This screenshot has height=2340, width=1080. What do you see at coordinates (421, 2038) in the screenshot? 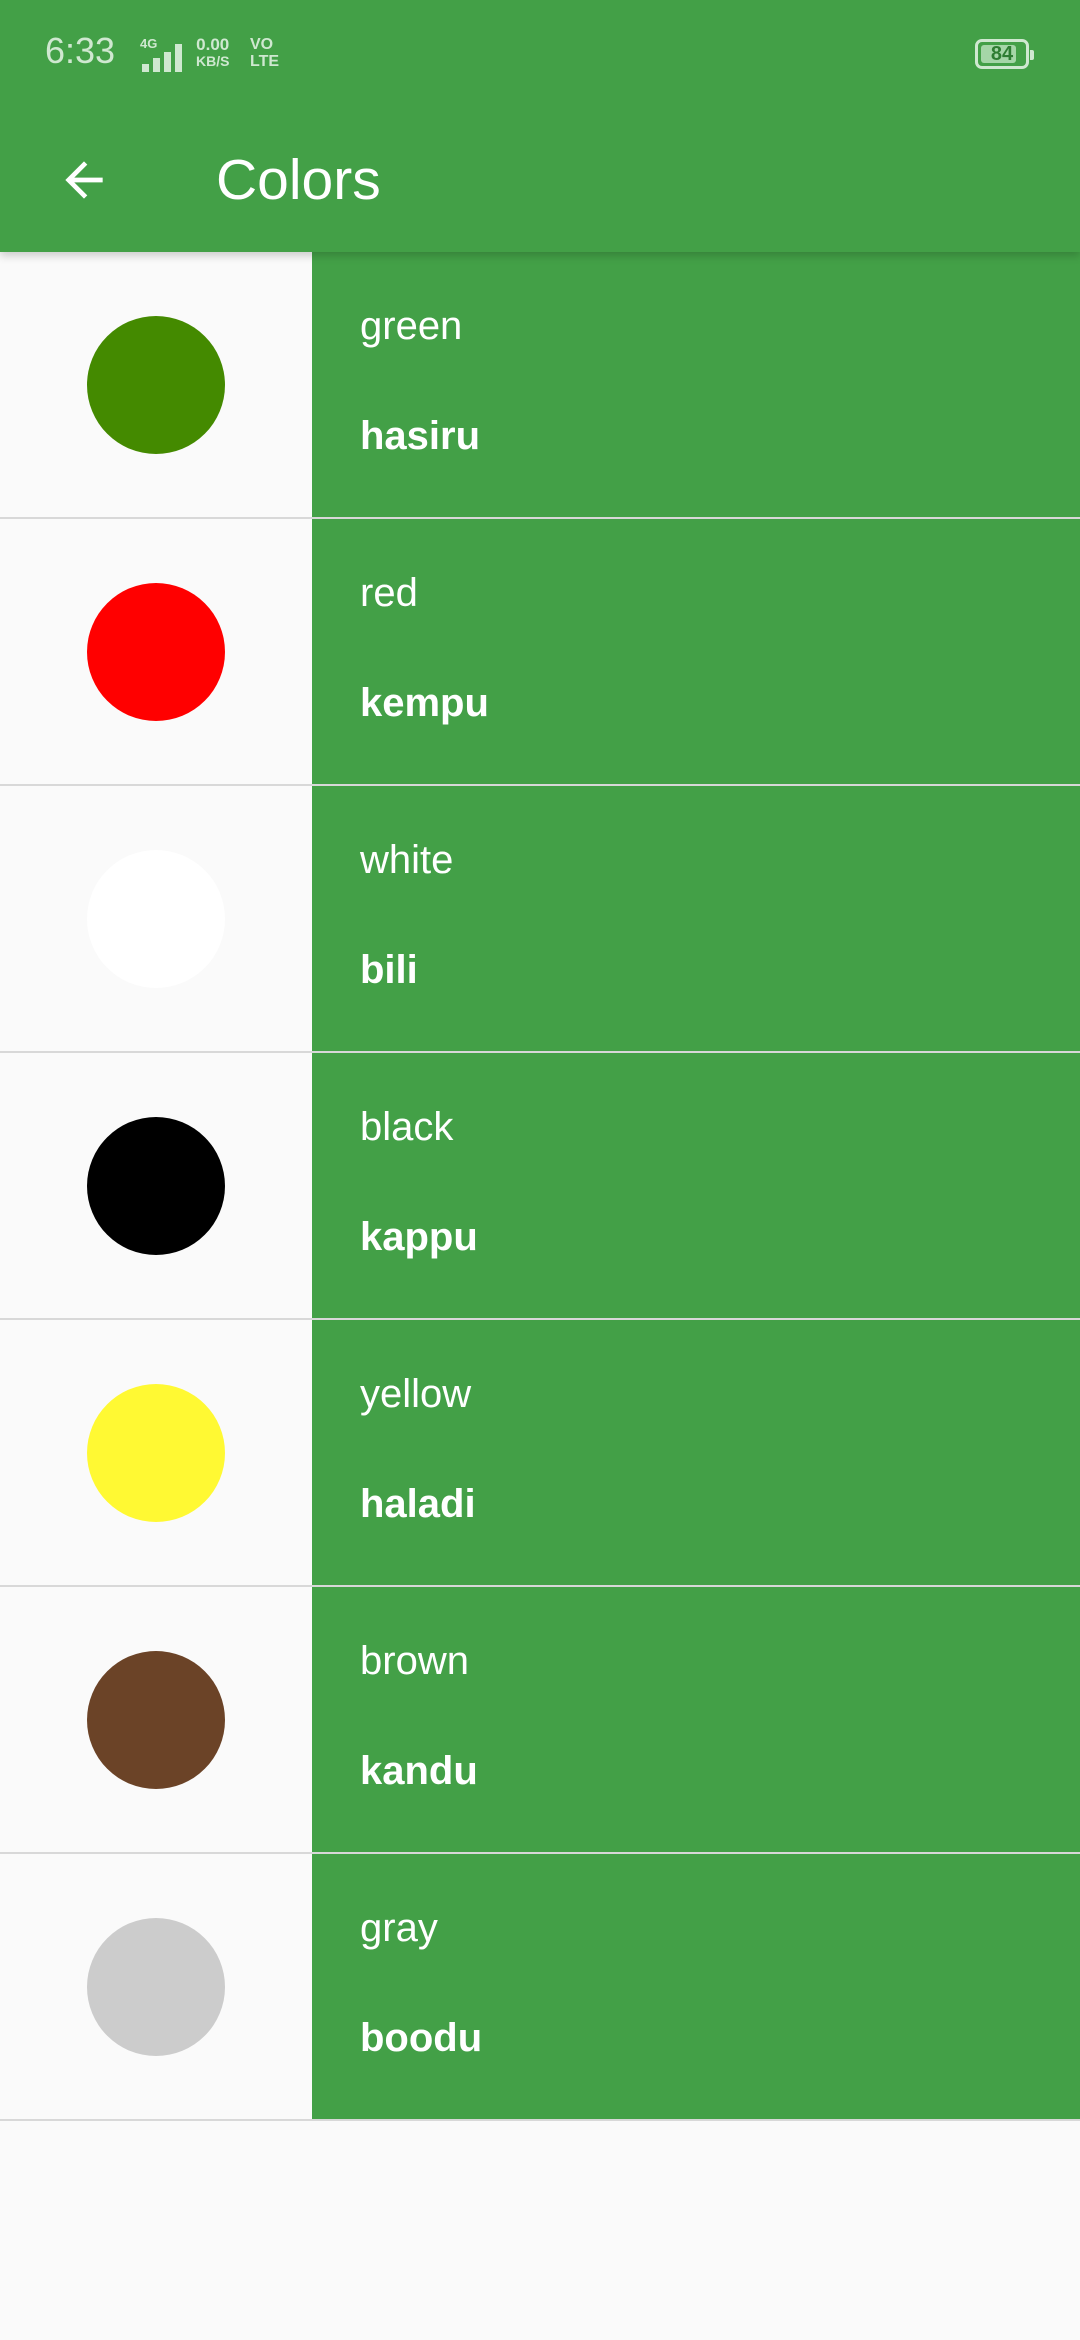
I see `translated-word: boodu` at bounding box center [421, 2038].